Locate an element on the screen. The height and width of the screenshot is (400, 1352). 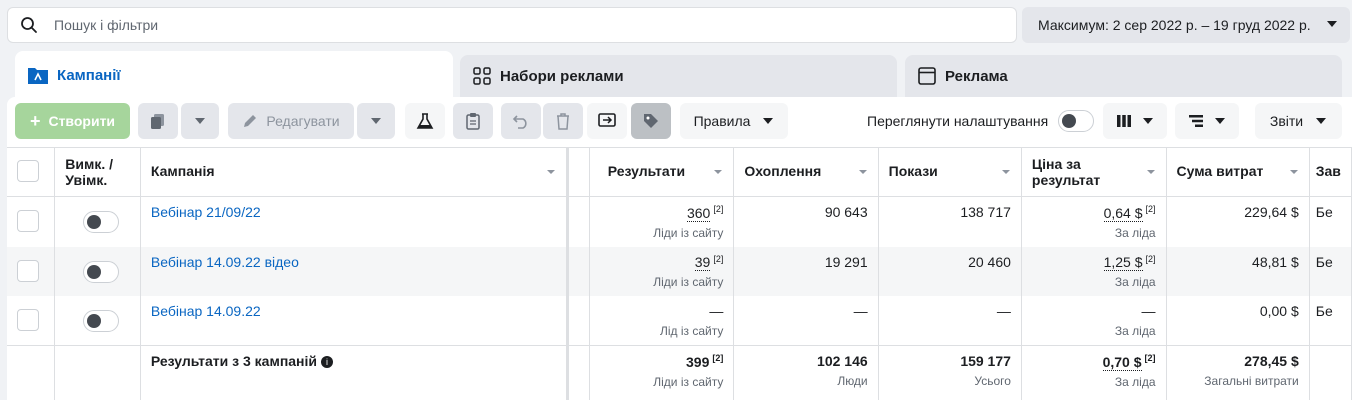
tag-button is located at coordinates (651, 121).